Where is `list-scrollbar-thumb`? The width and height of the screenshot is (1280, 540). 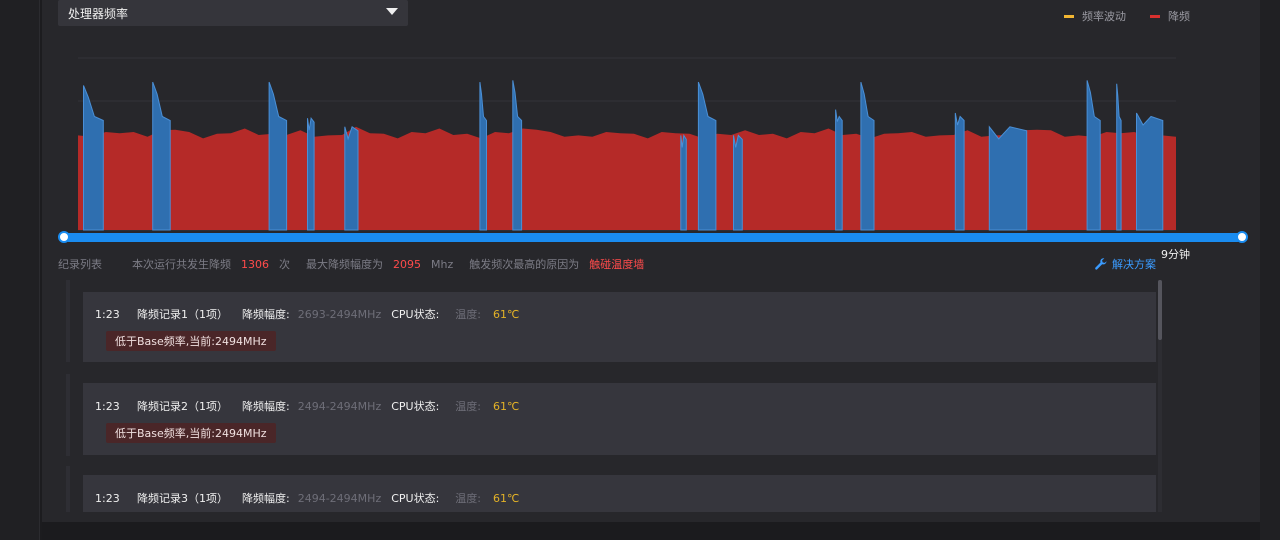
list-scrollbar-thumb is located at coordinates (1160, 310).